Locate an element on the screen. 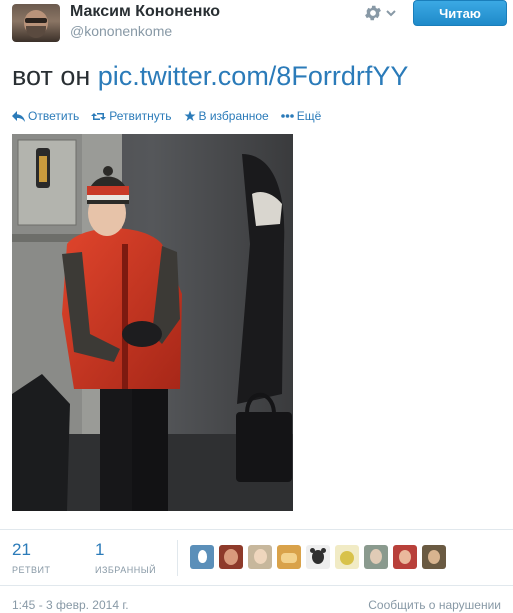 The height and width of the screenshot is (613, 513). favorite-stat-label: ИЗБРАННЫЙ is located at coordinates (126, 570).